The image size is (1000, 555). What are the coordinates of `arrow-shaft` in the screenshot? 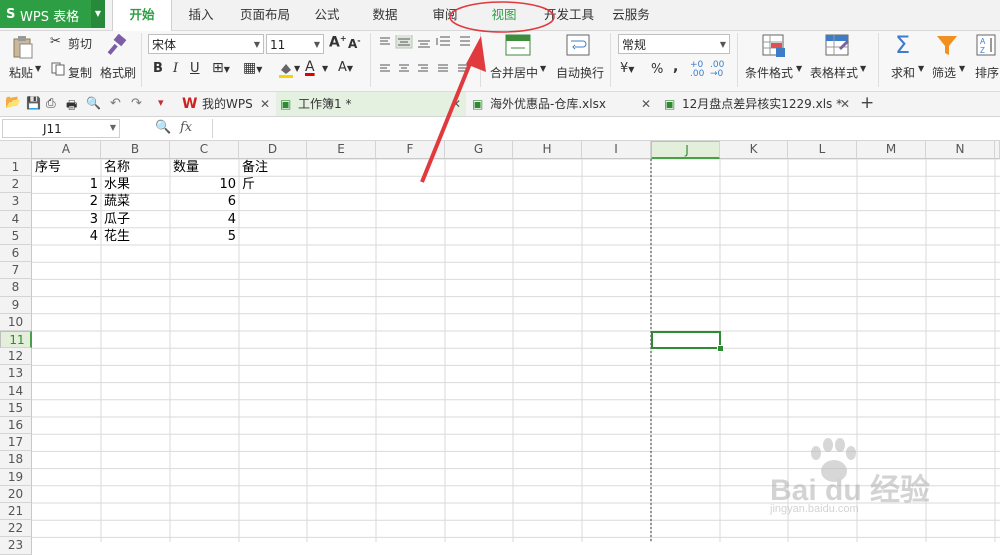 It's located at (447, 119).